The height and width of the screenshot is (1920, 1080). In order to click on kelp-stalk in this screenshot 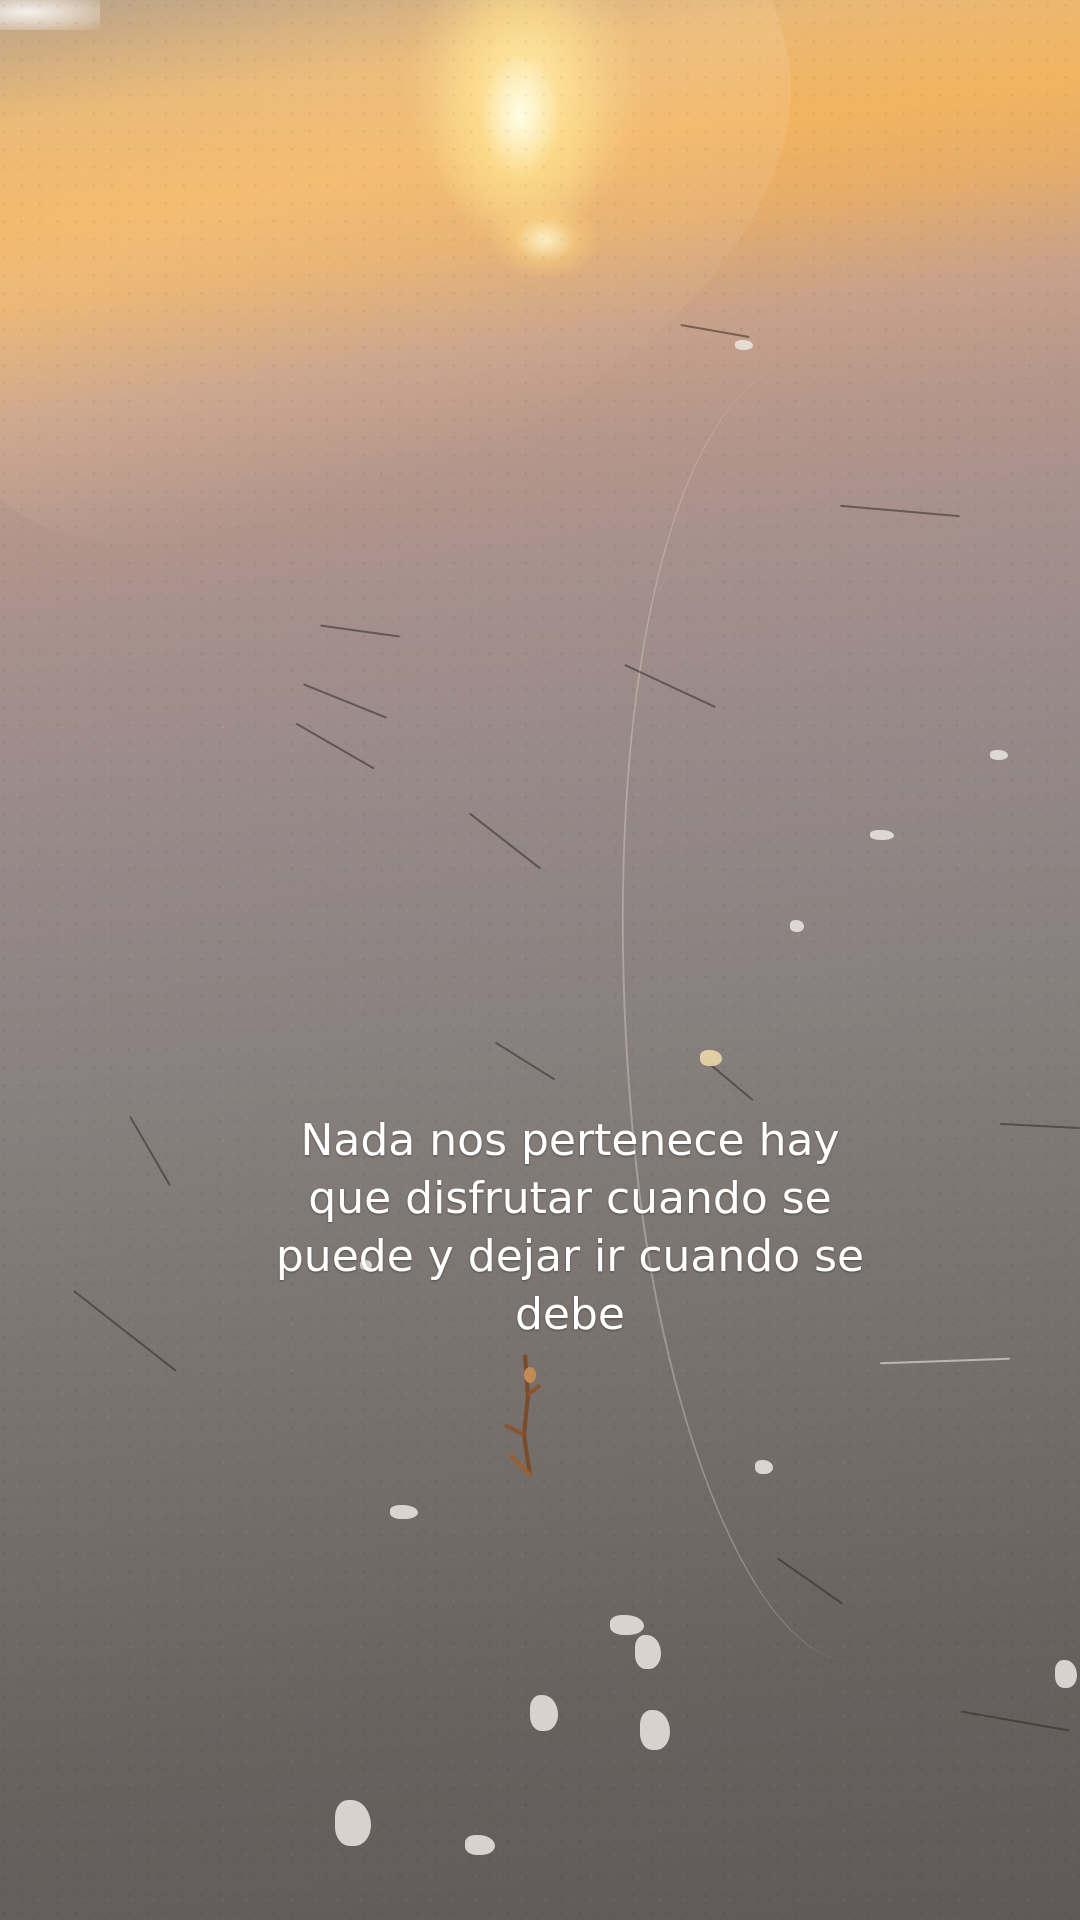, I will do `click(523, 1416)`.